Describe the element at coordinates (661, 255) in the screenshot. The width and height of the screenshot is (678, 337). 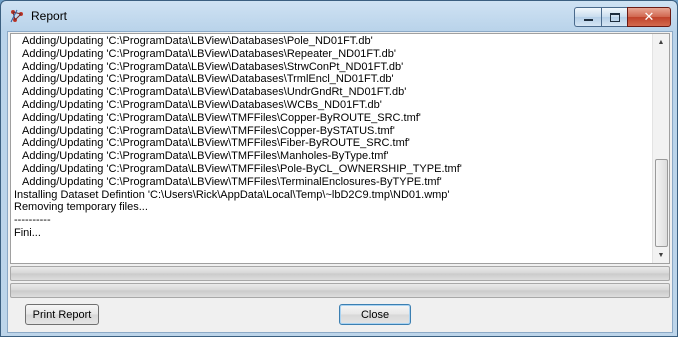
I see `scroll-down-arrow-icon: ▼` at that location.